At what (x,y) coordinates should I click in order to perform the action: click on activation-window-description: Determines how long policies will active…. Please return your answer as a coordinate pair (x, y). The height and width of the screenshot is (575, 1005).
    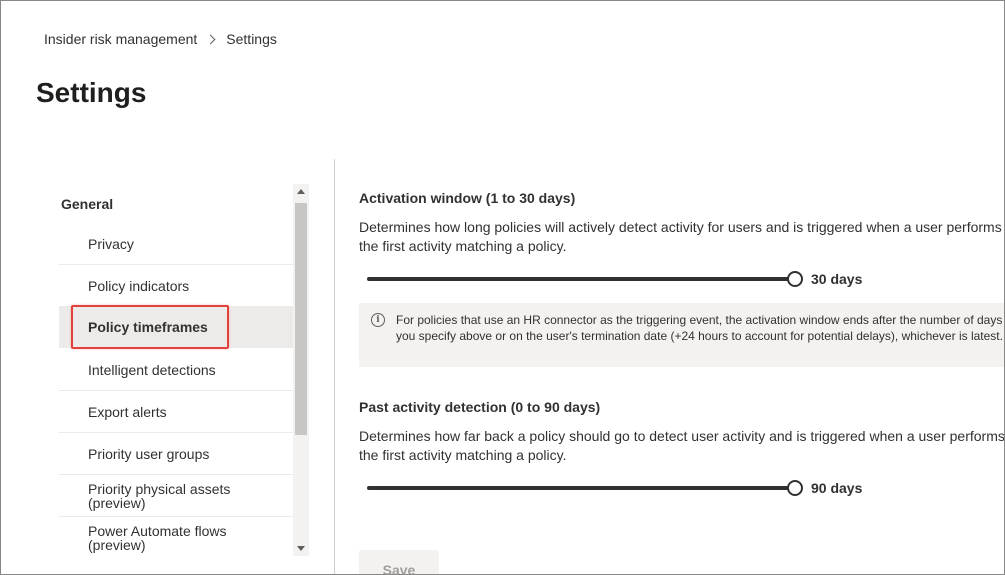
    Looking at the image, I should click on (680, 236).